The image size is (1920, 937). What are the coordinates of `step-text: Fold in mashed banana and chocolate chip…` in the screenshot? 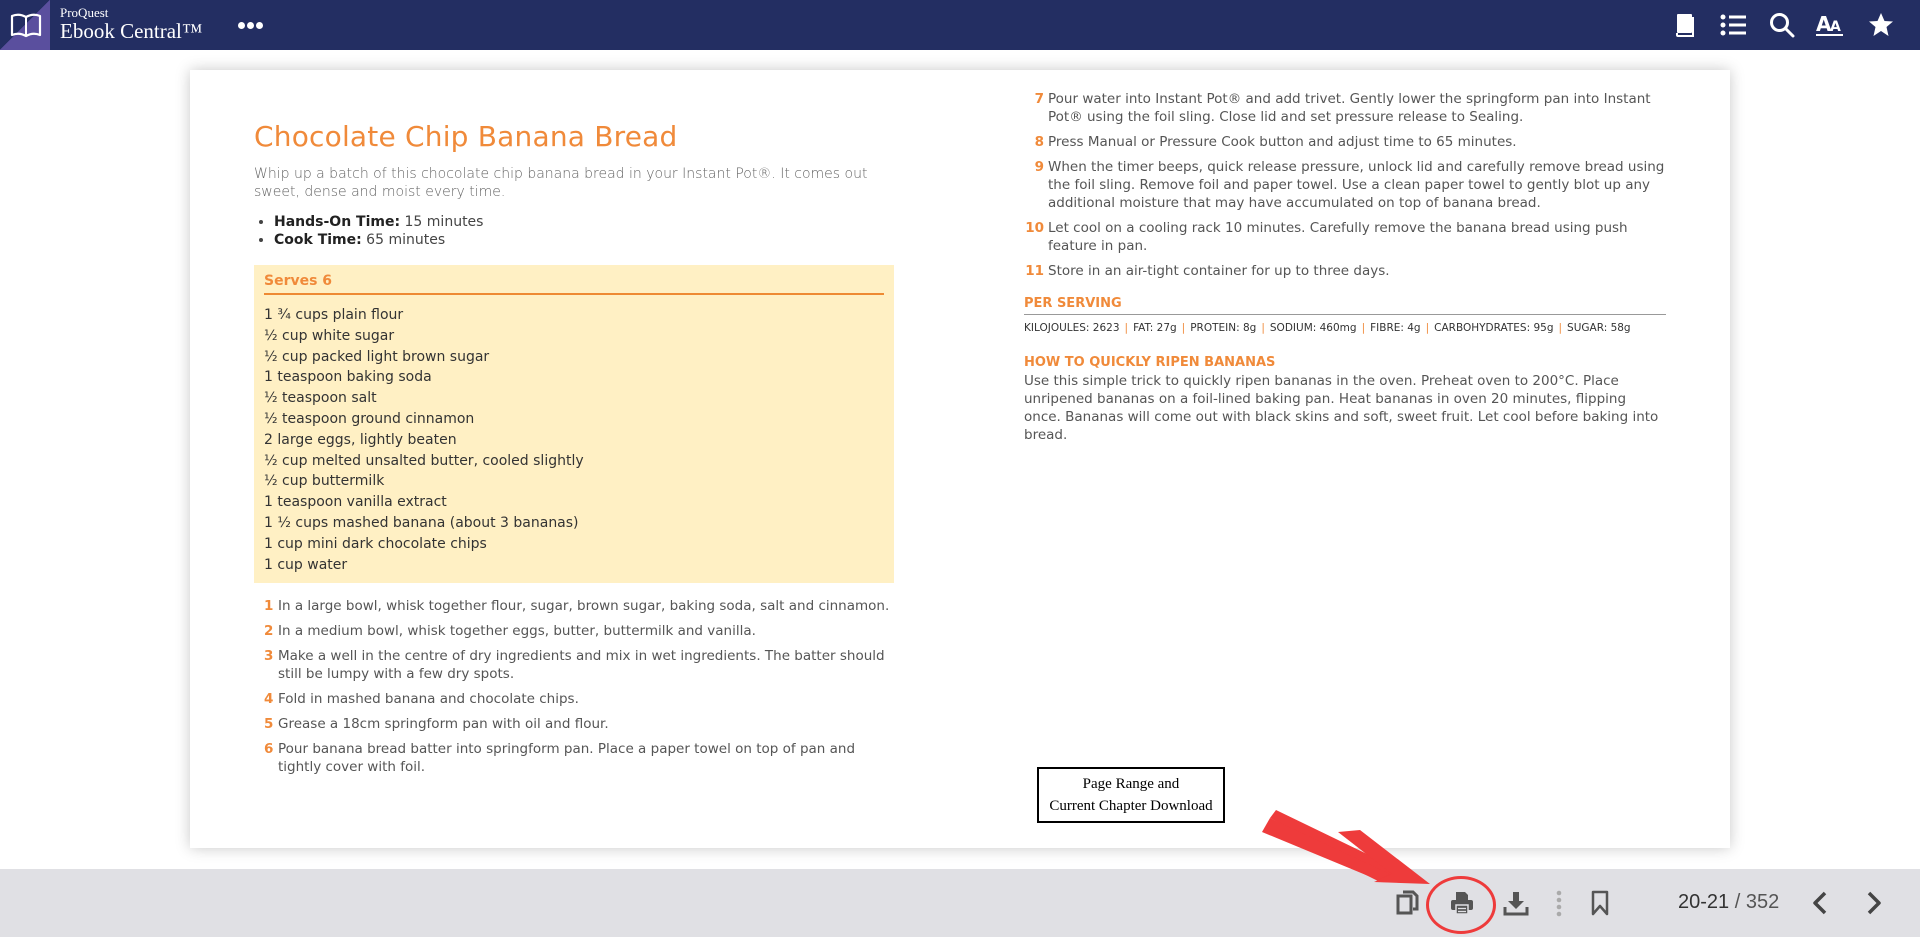 It's located at (428, 699).